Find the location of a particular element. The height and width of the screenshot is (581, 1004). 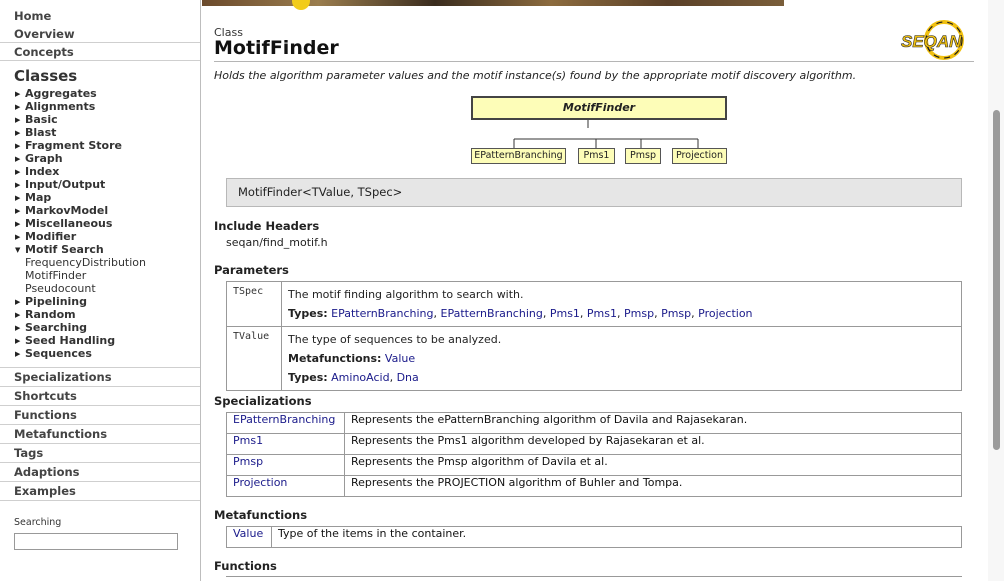

nav-examples: Examples is located at coordinates (100, 491).